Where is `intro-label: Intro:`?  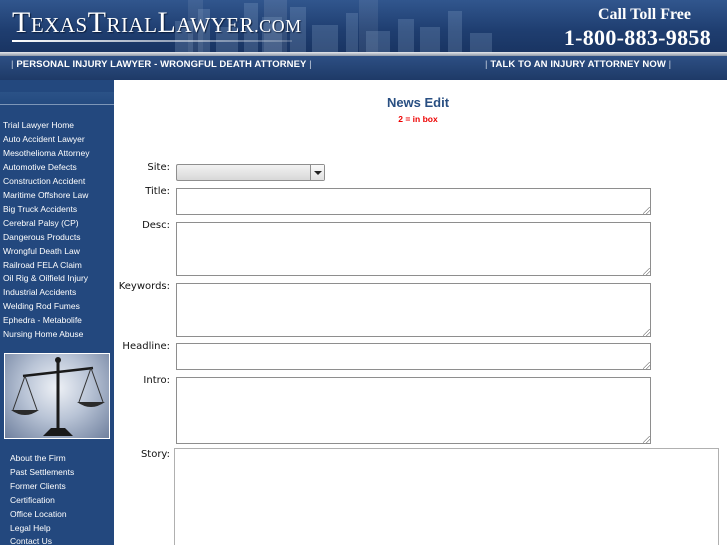 intro-label: Intro: is located at coordinates (156, 380).